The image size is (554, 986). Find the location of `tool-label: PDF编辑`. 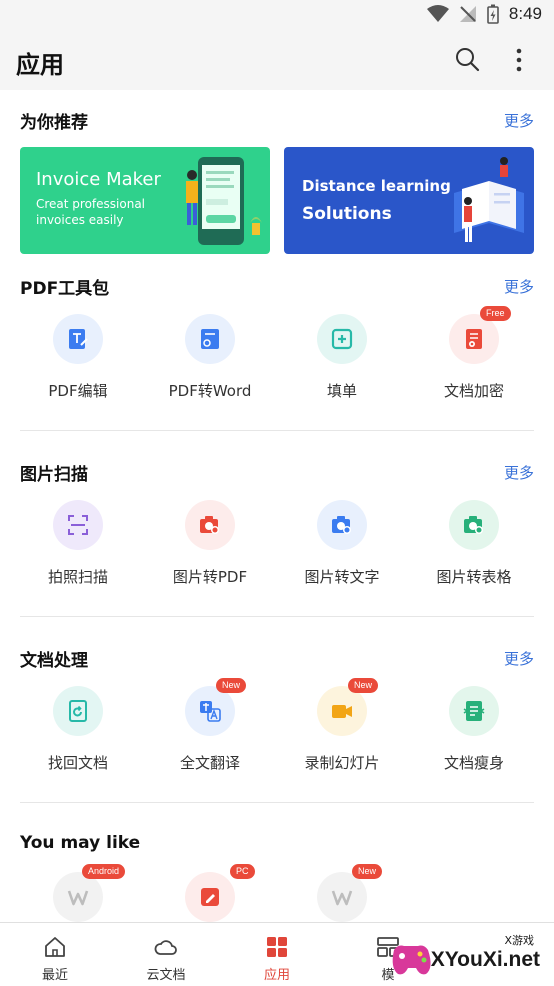

tool-label: PDF编辑 is located at coordinates (78, 391).